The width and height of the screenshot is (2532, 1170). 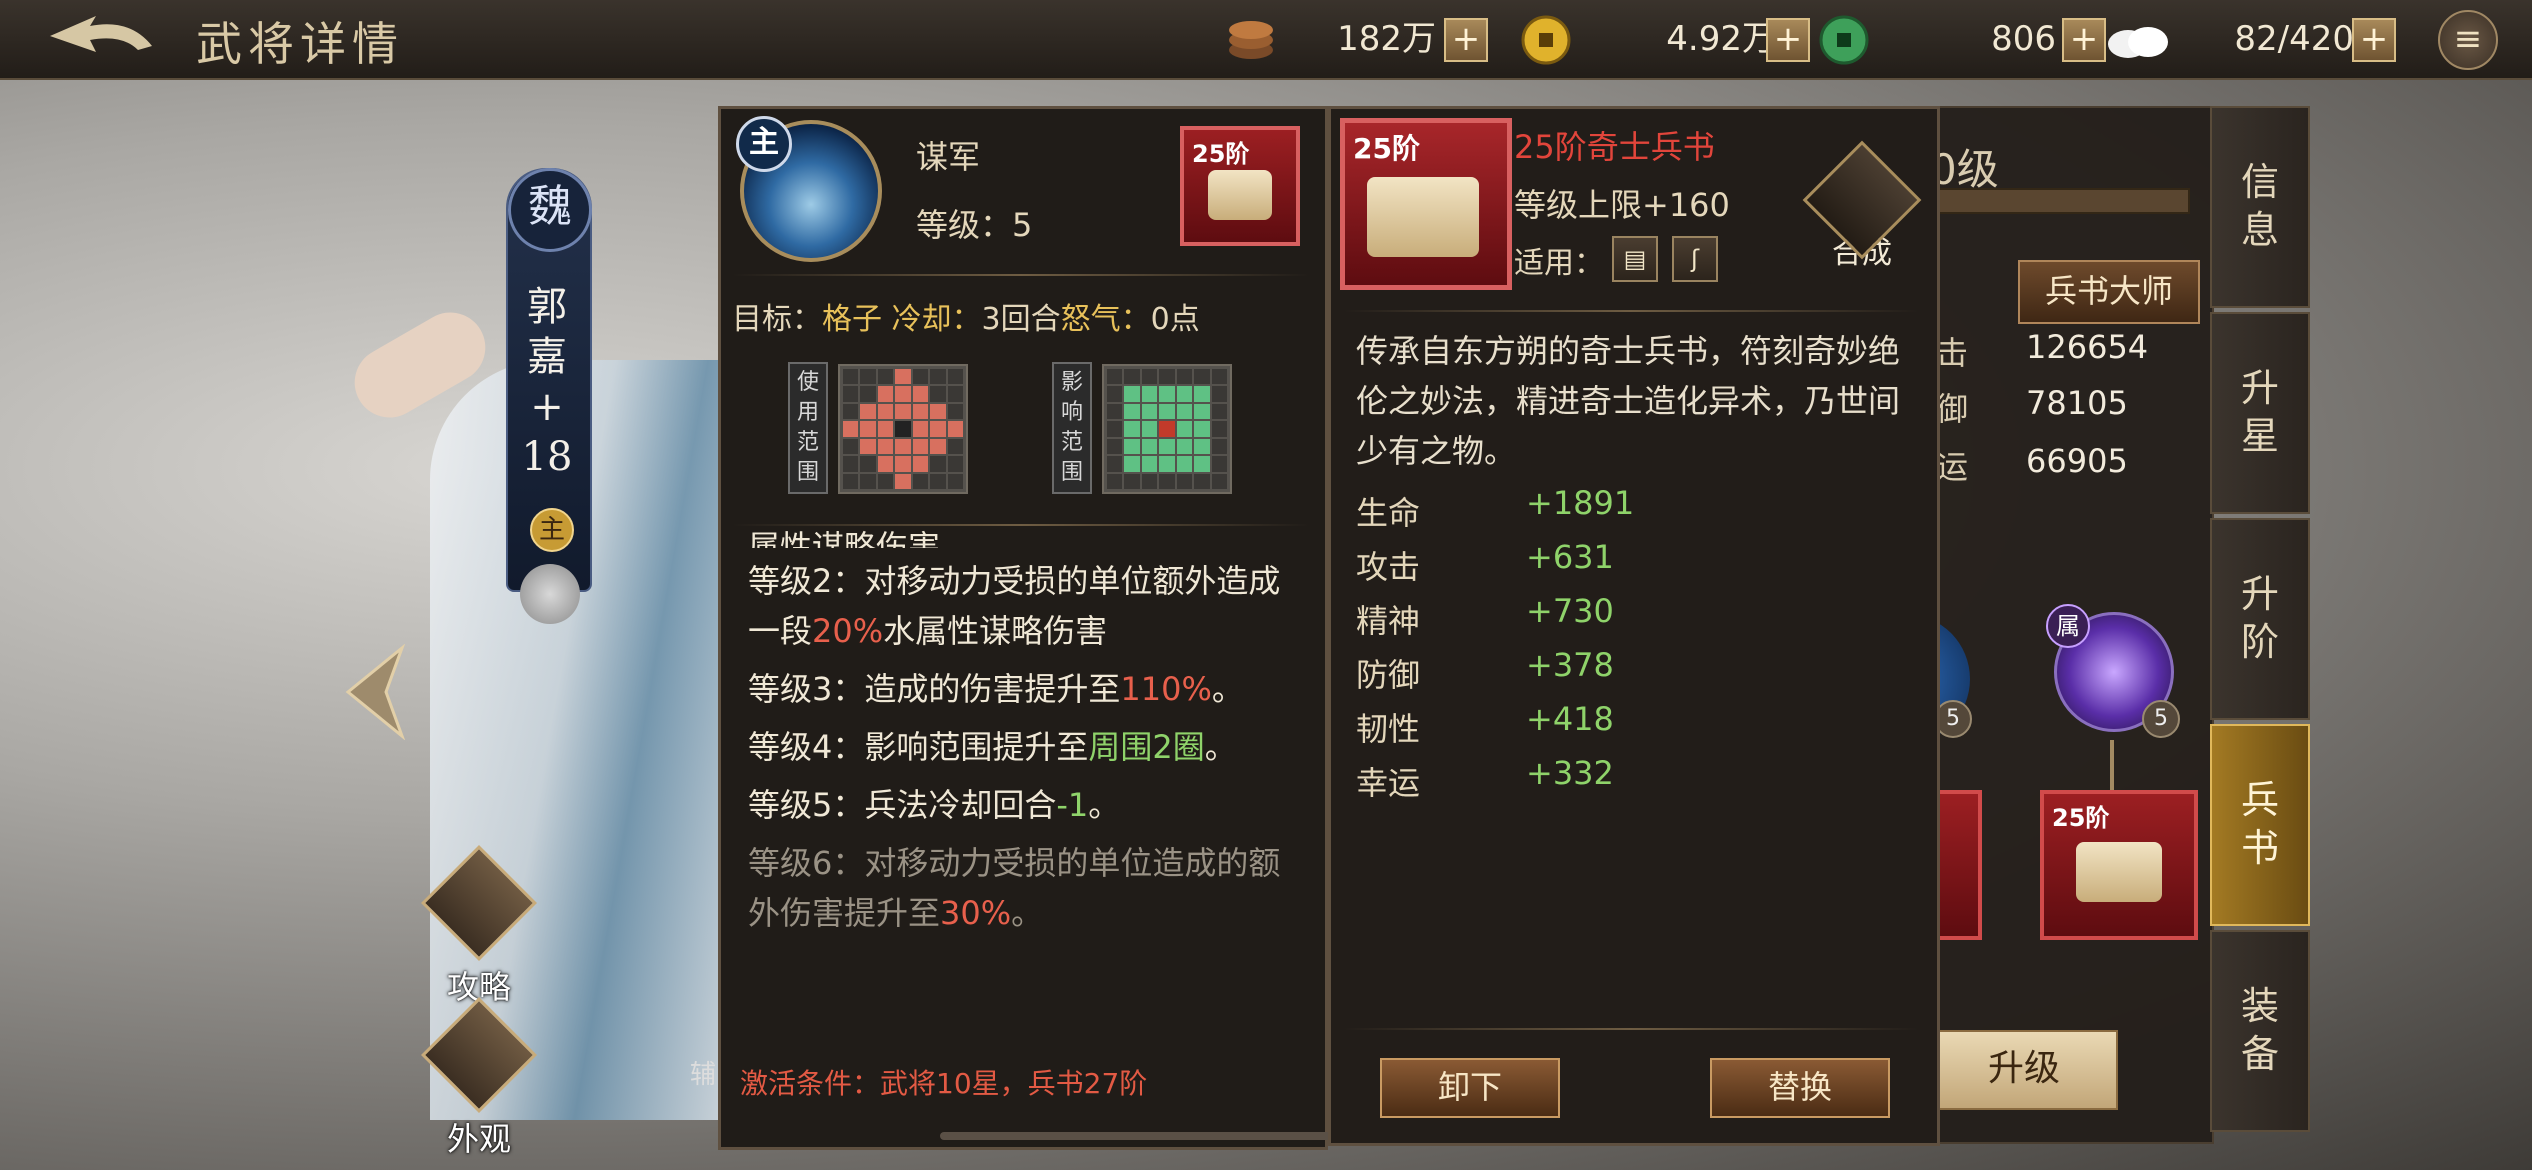 What do you see at coordinates (2260, 207) in the screenshot?
I see `tab-info: 信息` at bounding box center [2260, 207].